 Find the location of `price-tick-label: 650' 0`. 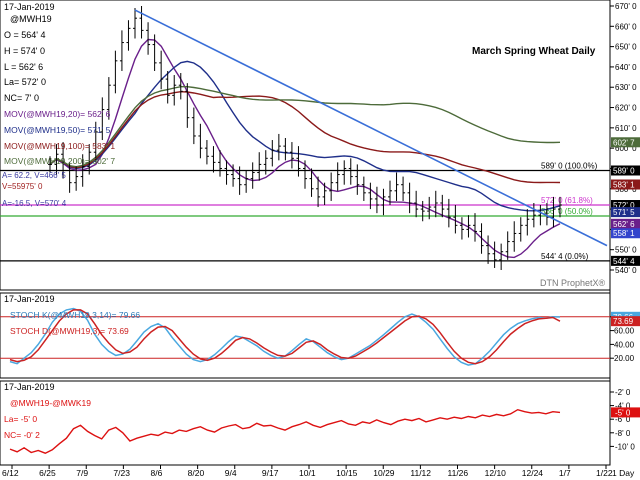

price-tick-label: 650' 0 is located at coordinates (626, 47).